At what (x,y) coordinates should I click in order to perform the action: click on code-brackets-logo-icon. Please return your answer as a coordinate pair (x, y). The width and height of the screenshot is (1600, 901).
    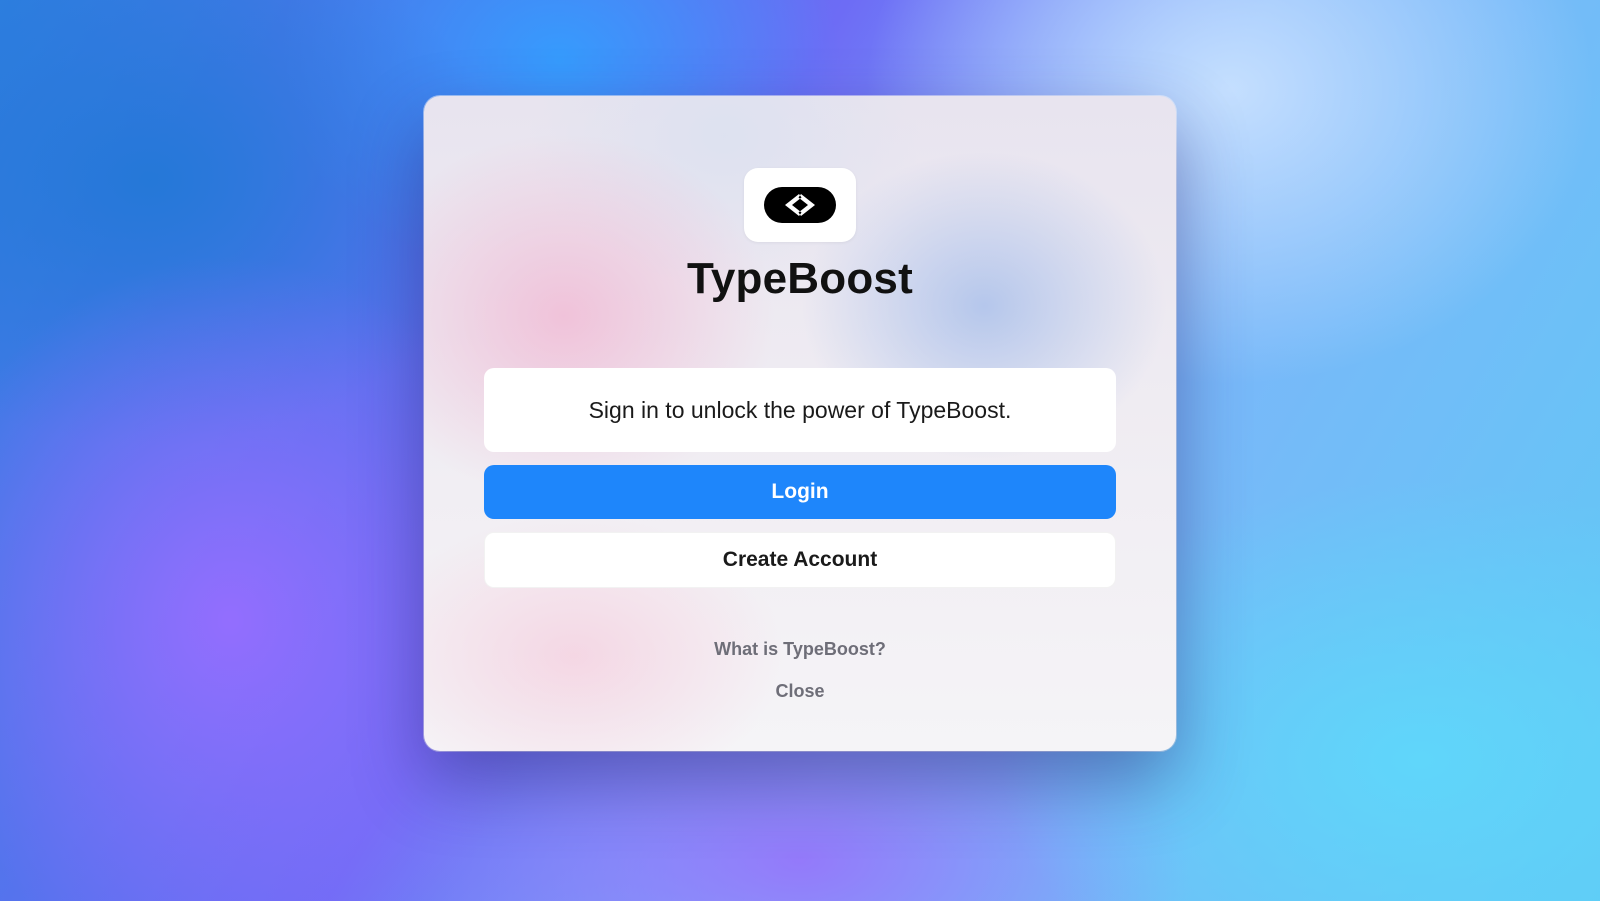
    Looking at the image, I should click on (800, 205).